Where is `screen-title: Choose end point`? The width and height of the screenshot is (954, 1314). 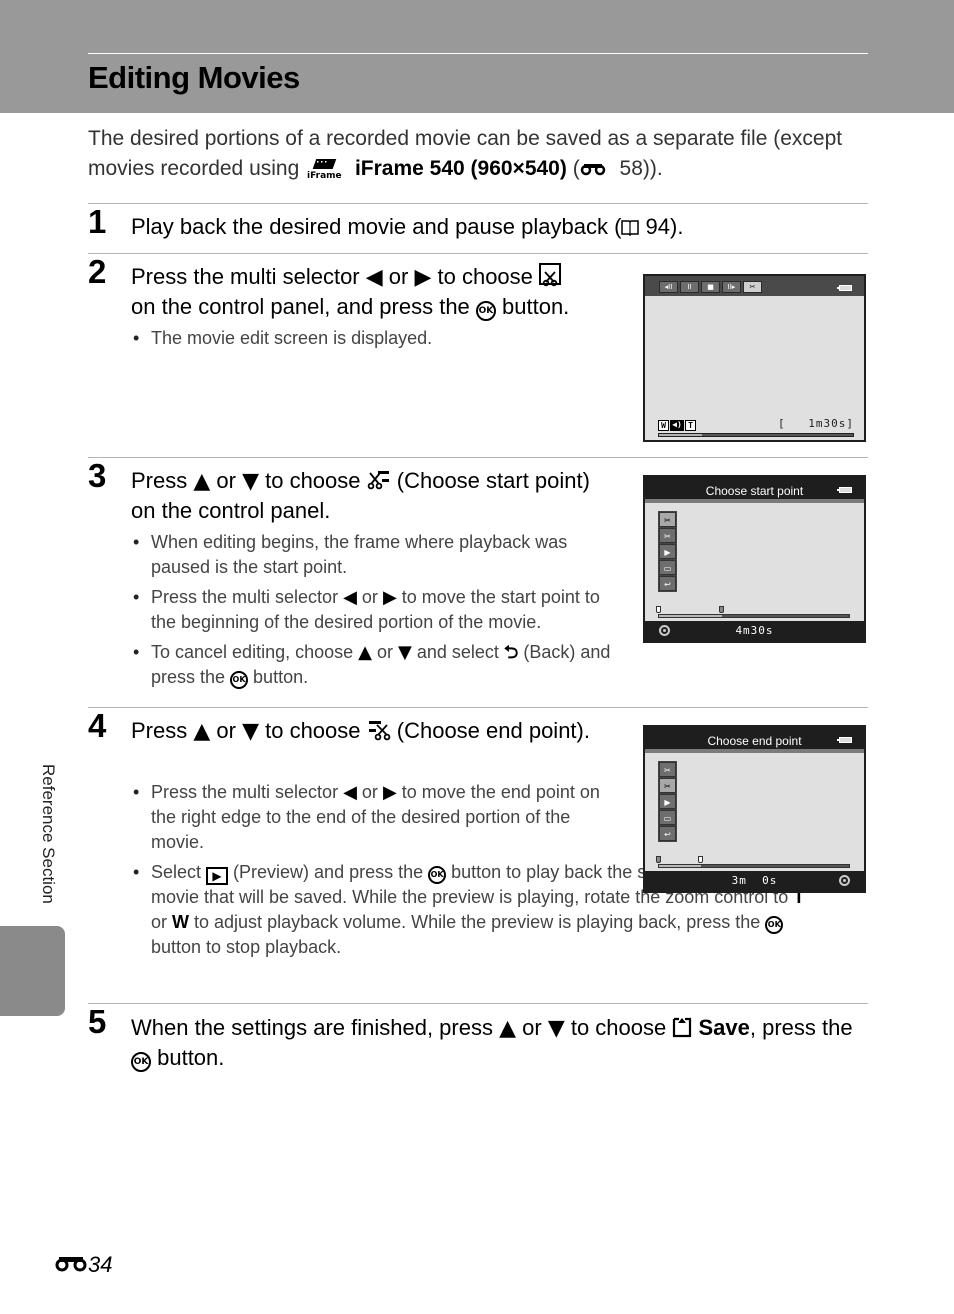
screen-title: Choose end point is located at coordinates (754, 741).